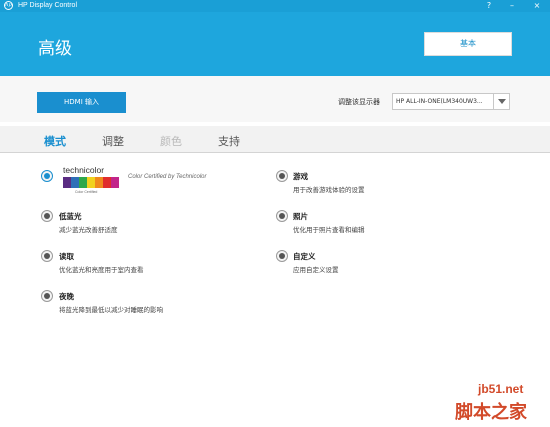 Image resolution: width=550 pixels, height=427 pixels. I want to click on radio-selected-dot, so click(47, 176).